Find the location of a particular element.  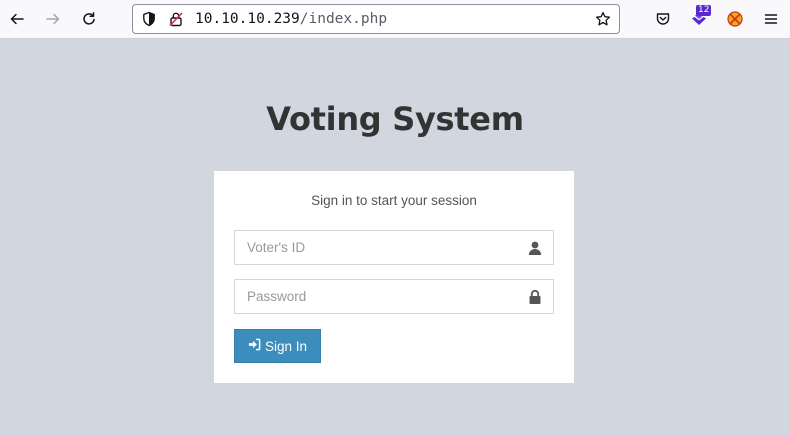

sign-in-label: Sign In is located at coordinates (286, 346).